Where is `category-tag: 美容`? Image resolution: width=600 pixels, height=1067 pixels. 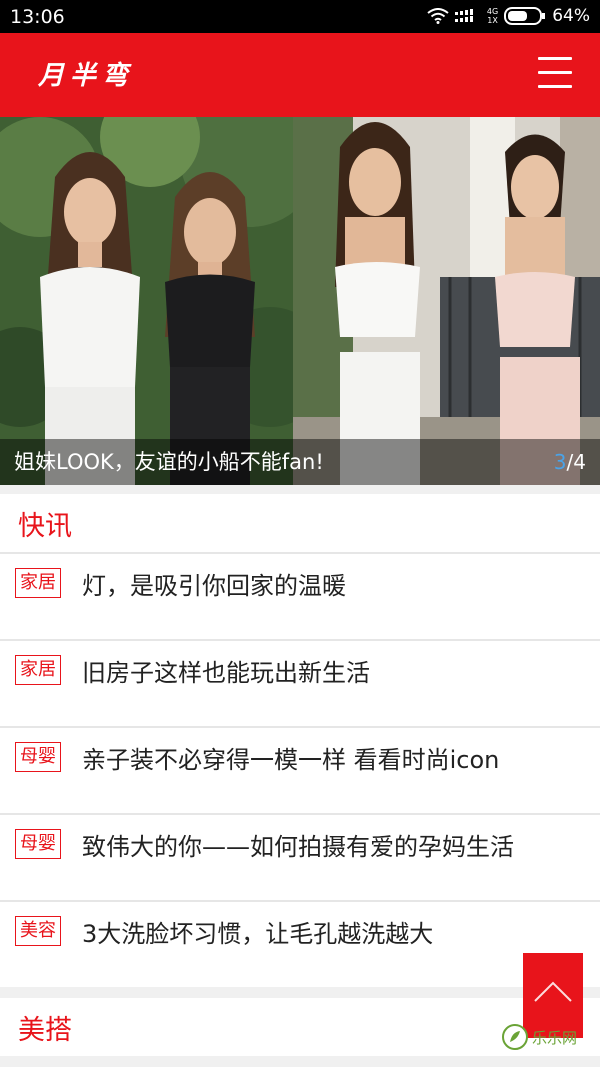 category-tag: 美容 is located at coordinates (38, 931).